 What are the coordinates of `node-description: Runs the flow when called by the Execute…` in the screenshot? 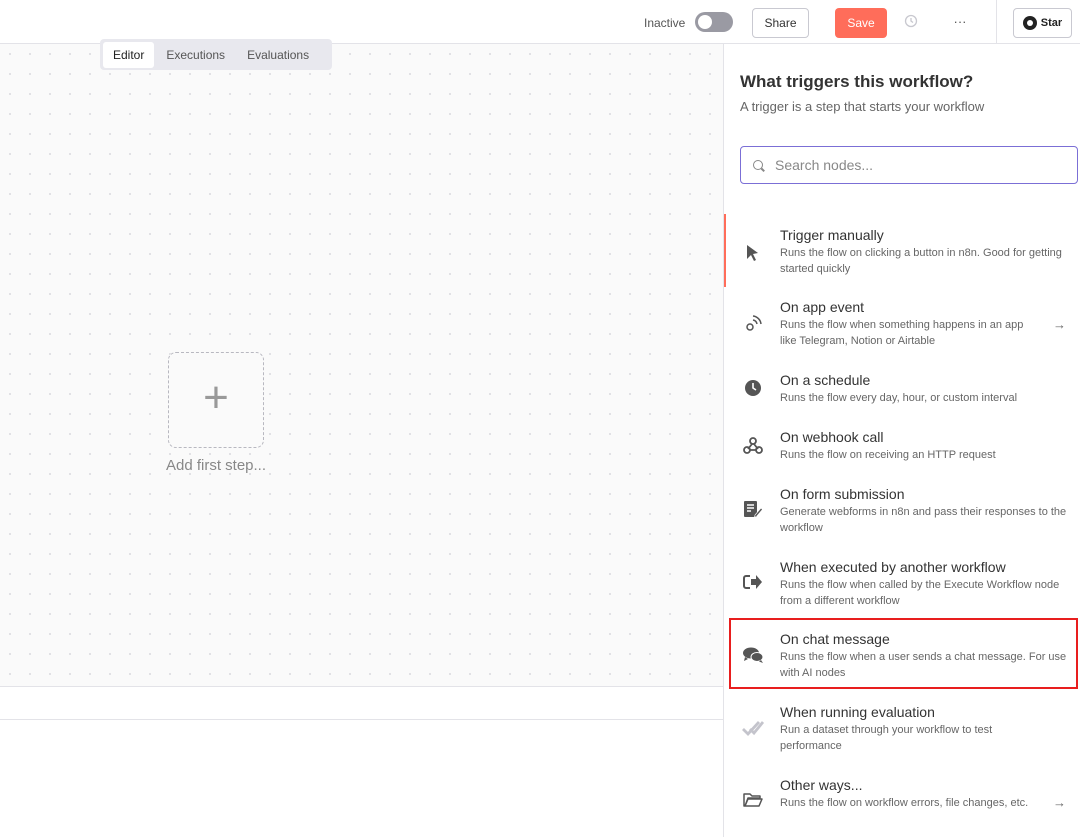 It's located at (920, 593).